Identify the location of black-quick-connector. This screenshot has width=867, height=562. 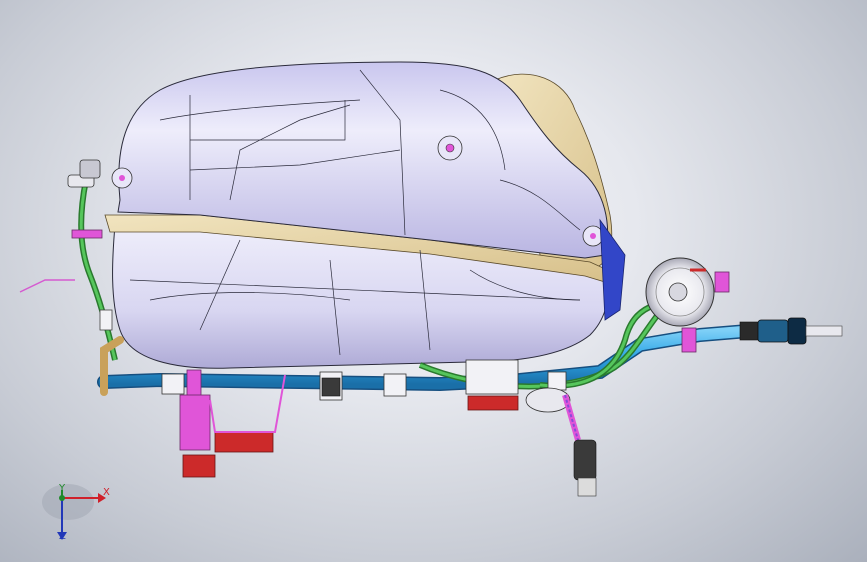
(331, 387).